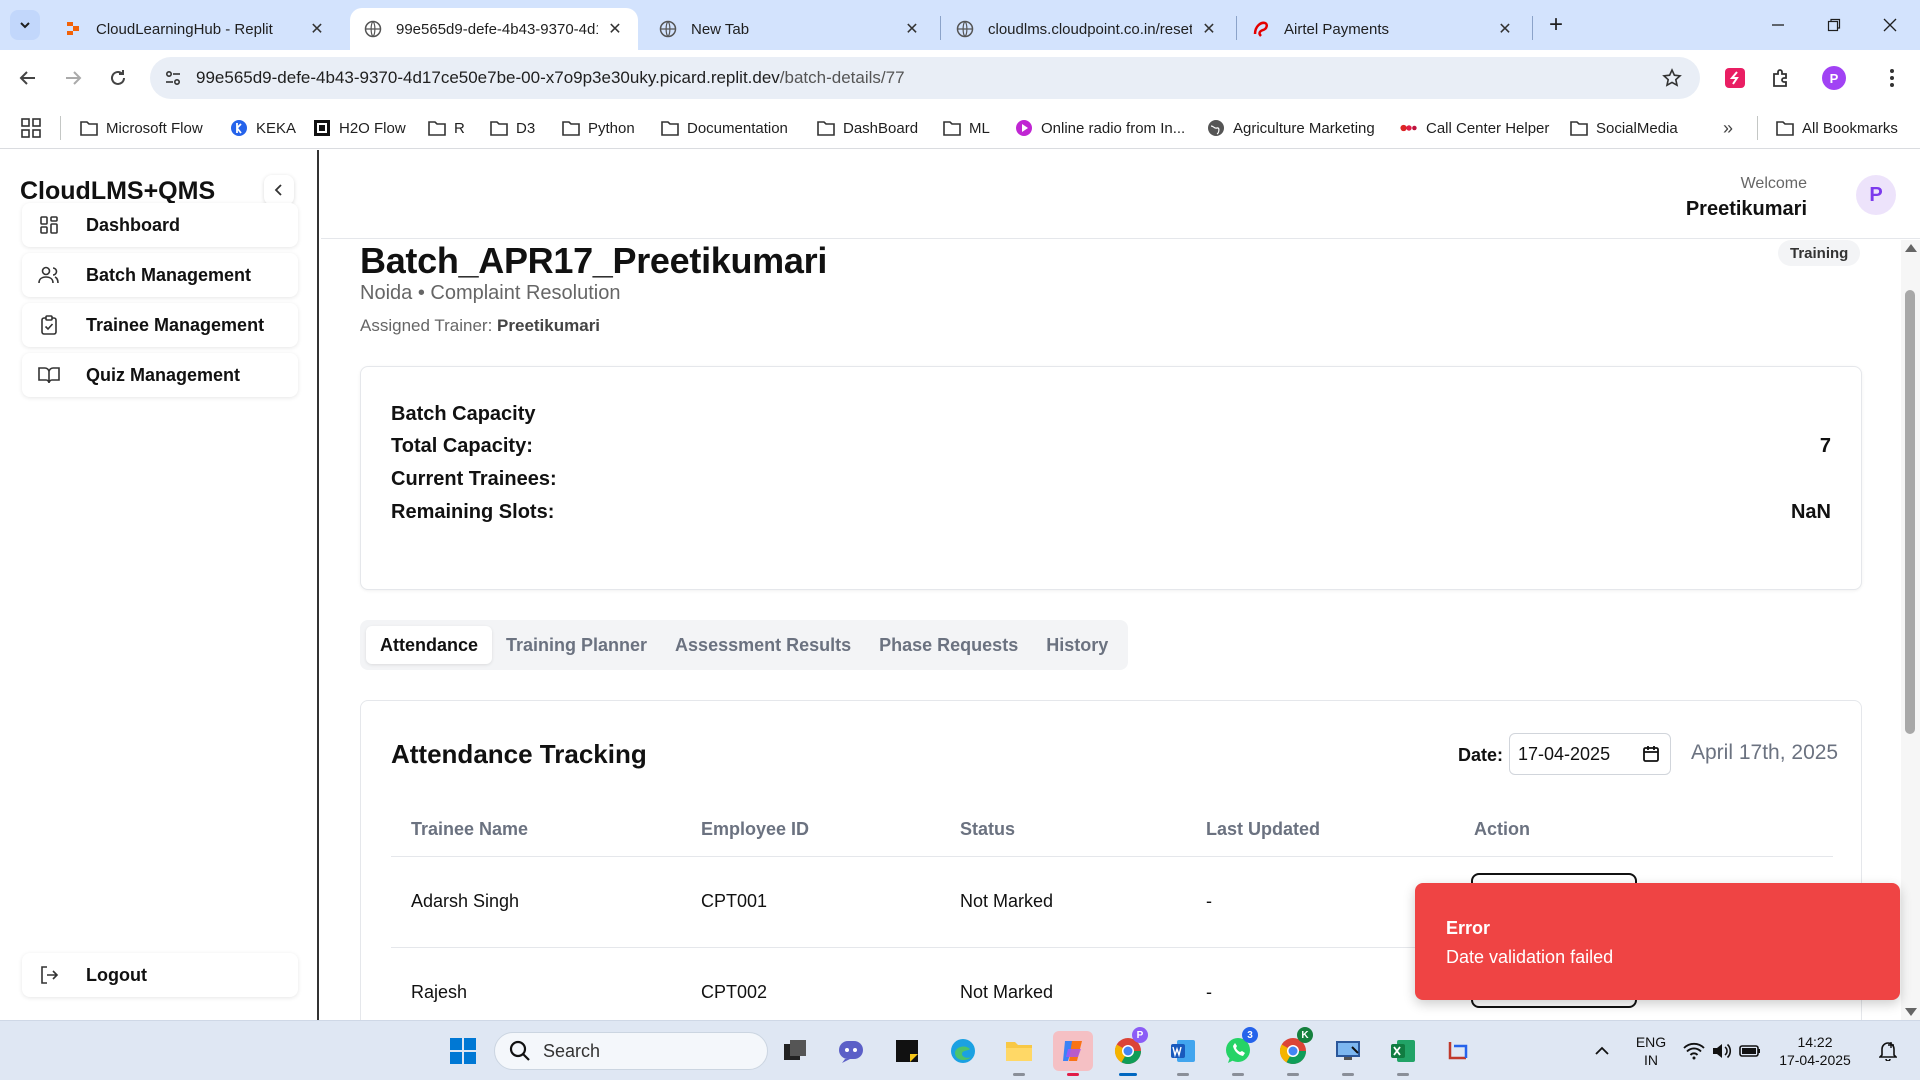  Describe the element at coordinates (1834, 78) in the screenshot. I see `profile-button: P` at that location.